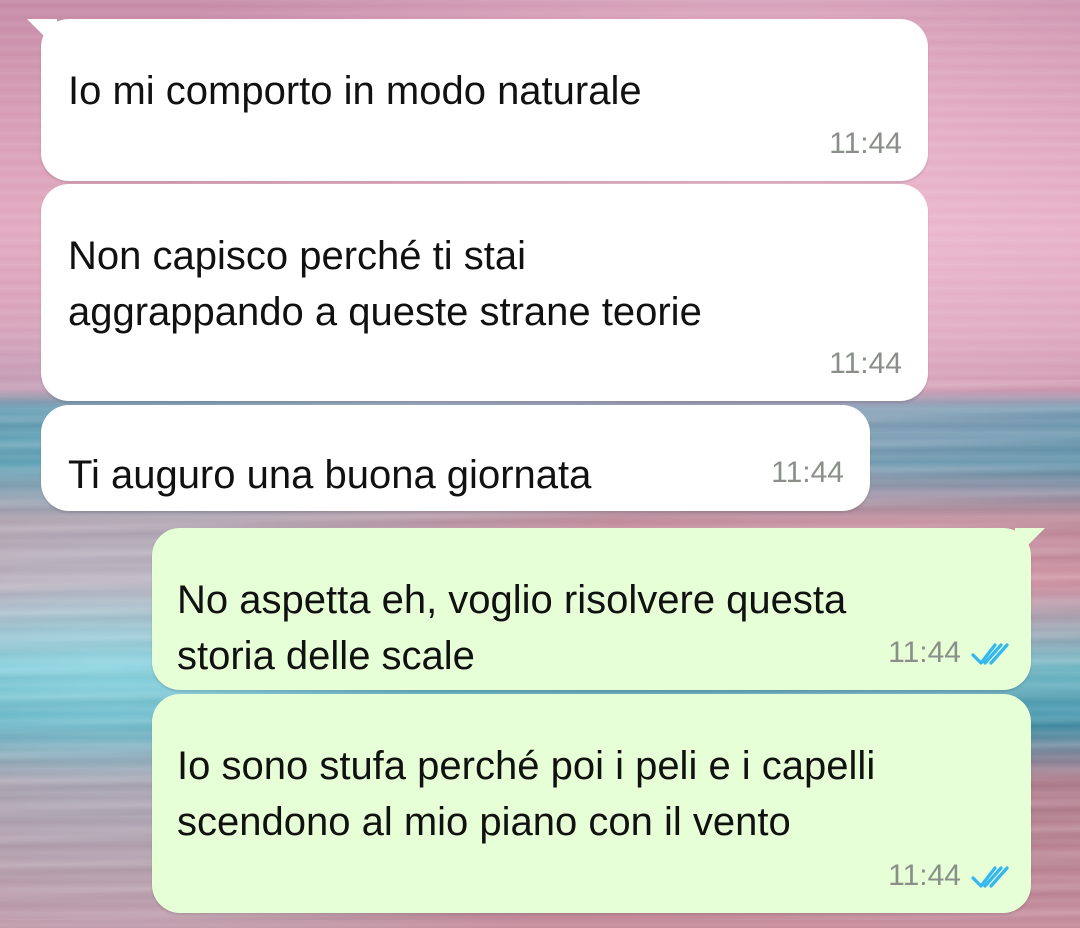 The height and width of the screenshot is (928, 1080). I want to click on incoming-message-bubble: Io mi comporto in modo naturale 11:44, so click(477, 100).